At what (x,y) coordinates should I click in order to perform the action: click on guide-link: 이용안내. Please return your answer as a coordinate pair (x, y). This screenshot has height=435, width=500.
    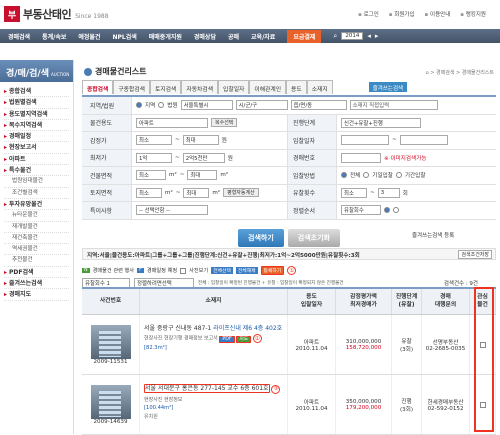
    Looking at the image, I should click on (437, 14).